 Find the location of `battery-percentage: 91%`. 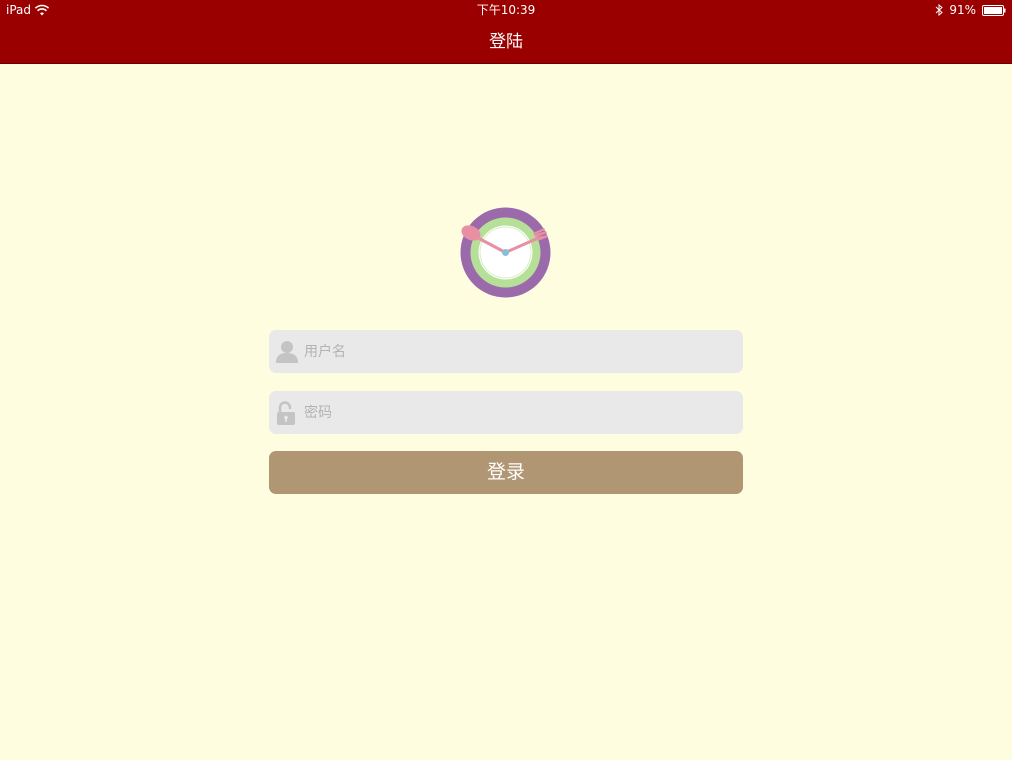

battery-percentage: 91% is located at coordinates (962, 10).